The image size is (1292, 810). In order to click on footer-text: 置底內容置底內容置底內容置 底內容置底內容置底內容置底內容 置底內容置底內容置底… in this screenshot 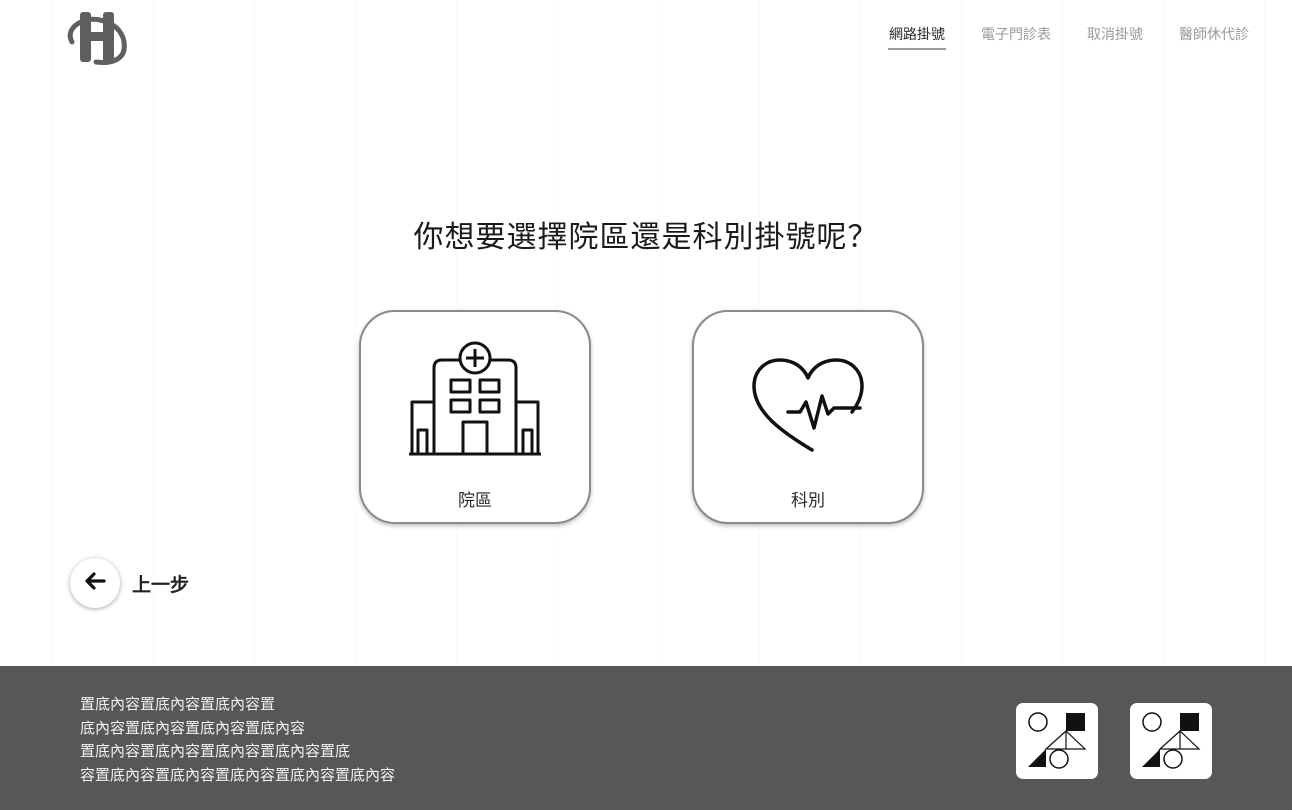, I will do `click(237, 740)`.